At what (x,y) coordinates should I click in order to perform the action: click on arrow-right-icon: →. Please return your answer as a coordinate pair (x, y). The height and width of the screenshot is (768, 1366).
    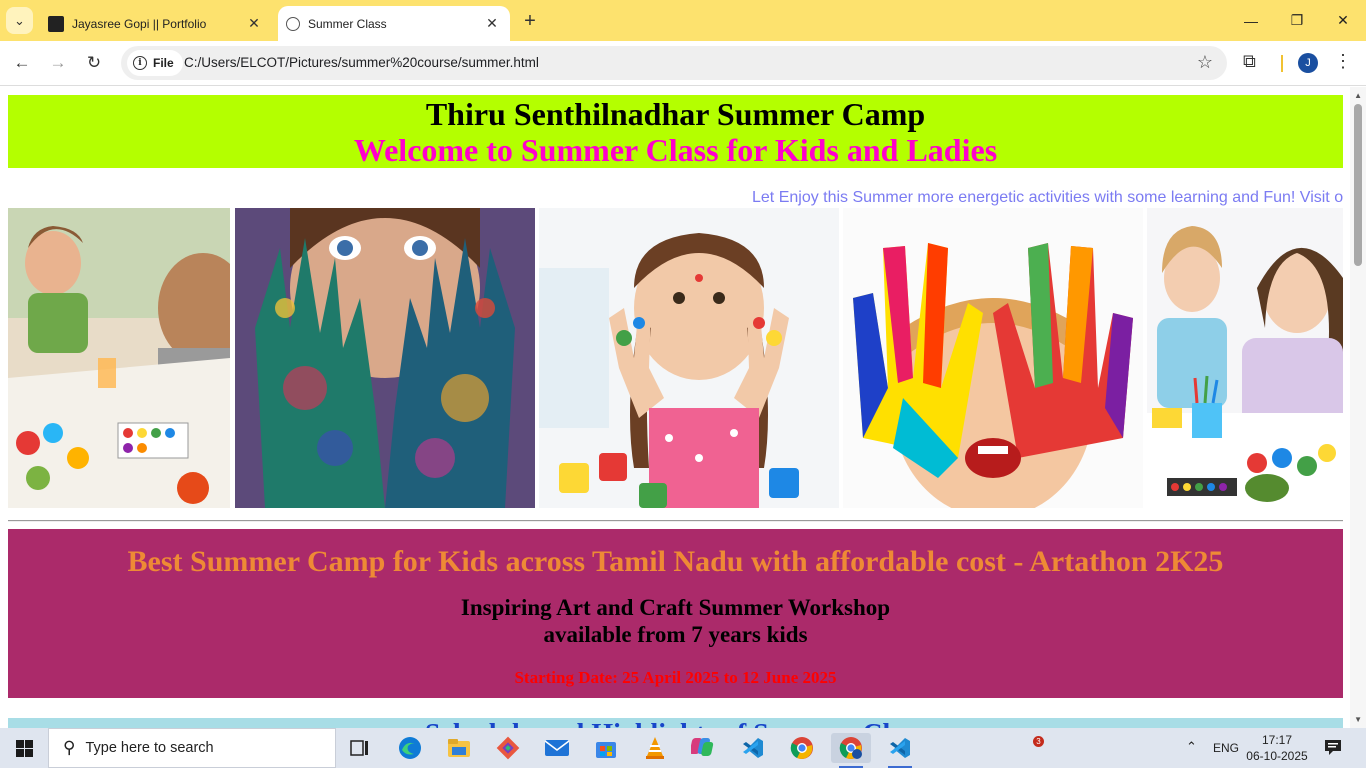
    Looking at the image, I should click on (58, 62).